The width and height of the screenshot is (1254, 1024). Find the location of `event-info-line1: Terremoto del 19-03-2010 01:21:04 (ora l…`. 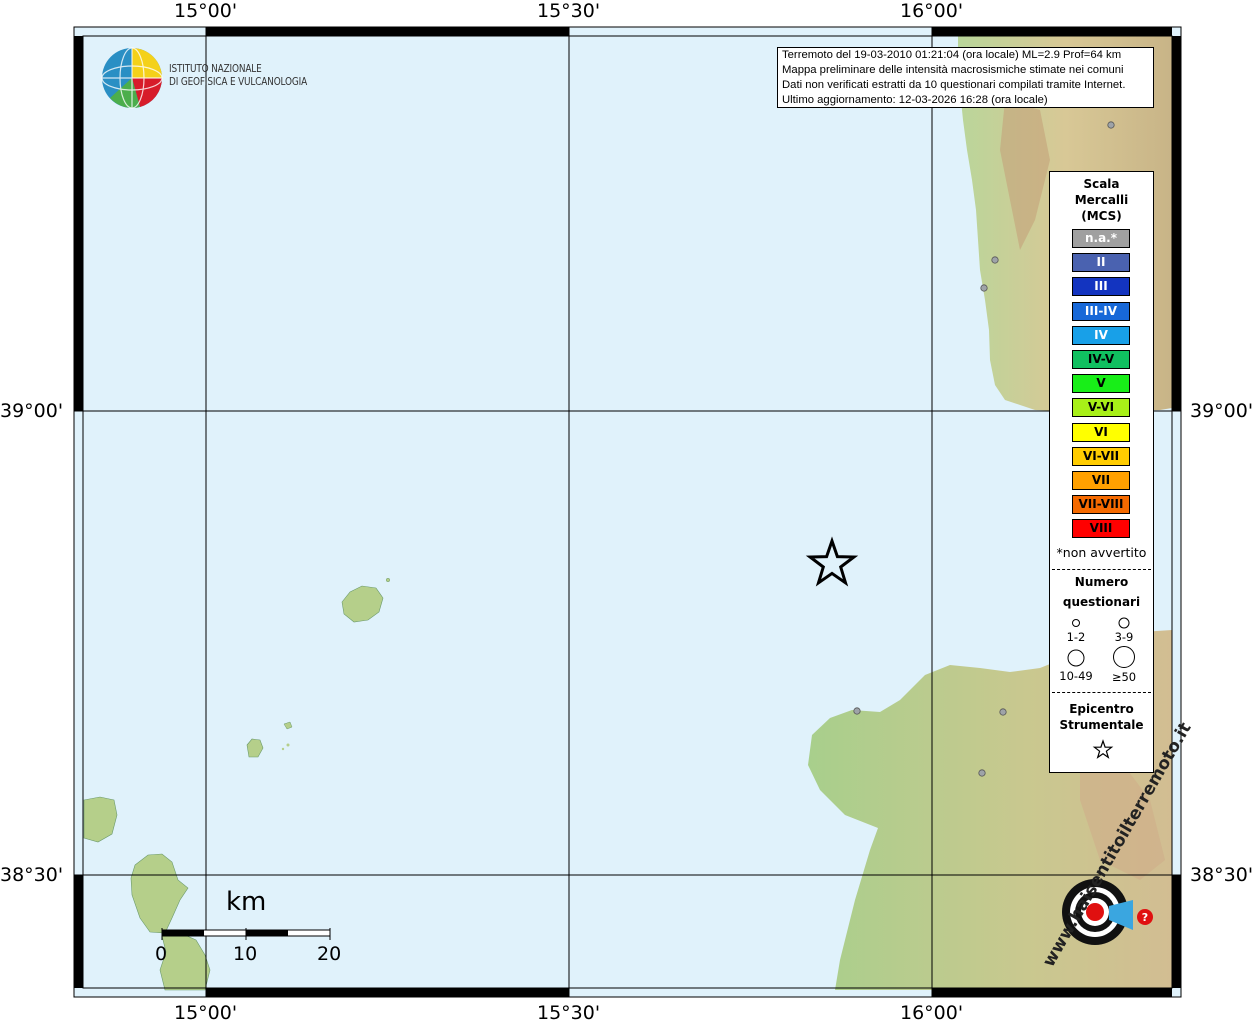

event-info-line1: Terremoto del 19-03-2010 01:21:04 (ora l… is located at coordinates (952, 55).